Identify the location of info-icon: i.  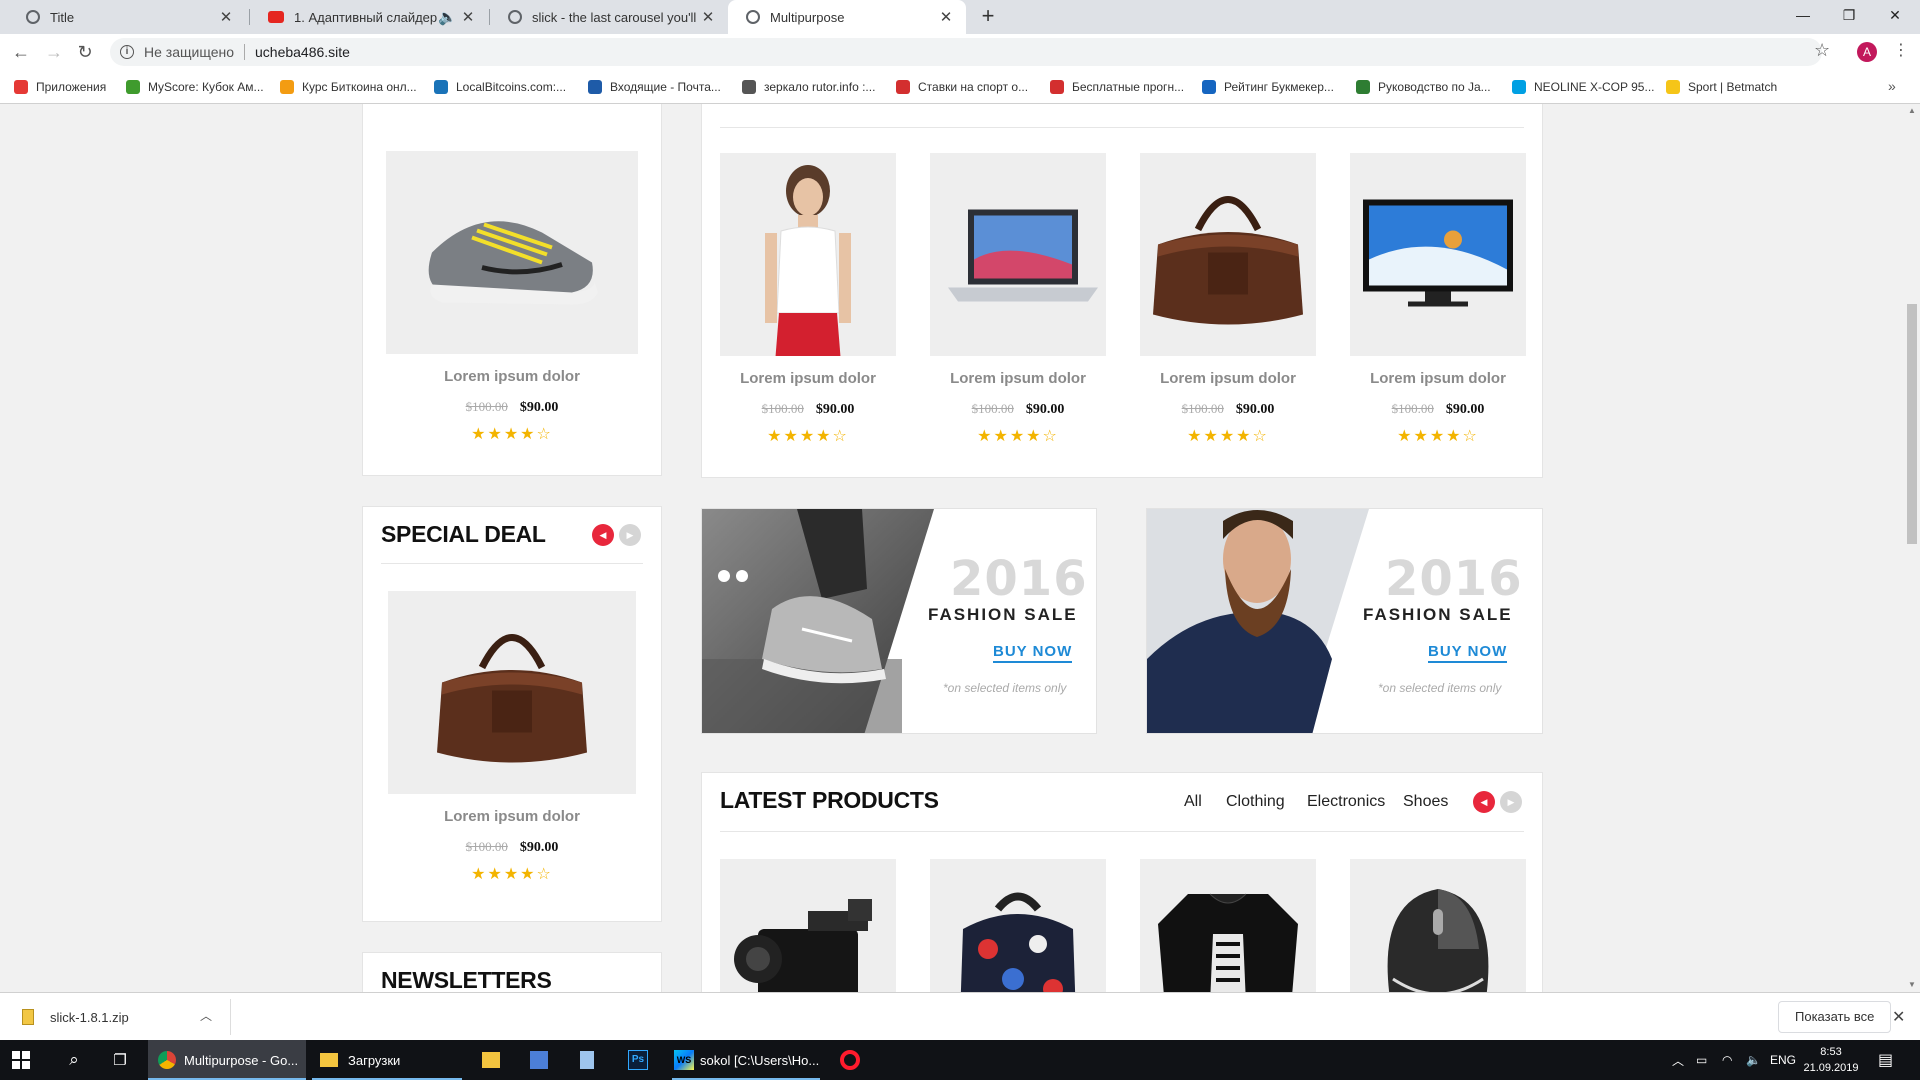
(127, 52).